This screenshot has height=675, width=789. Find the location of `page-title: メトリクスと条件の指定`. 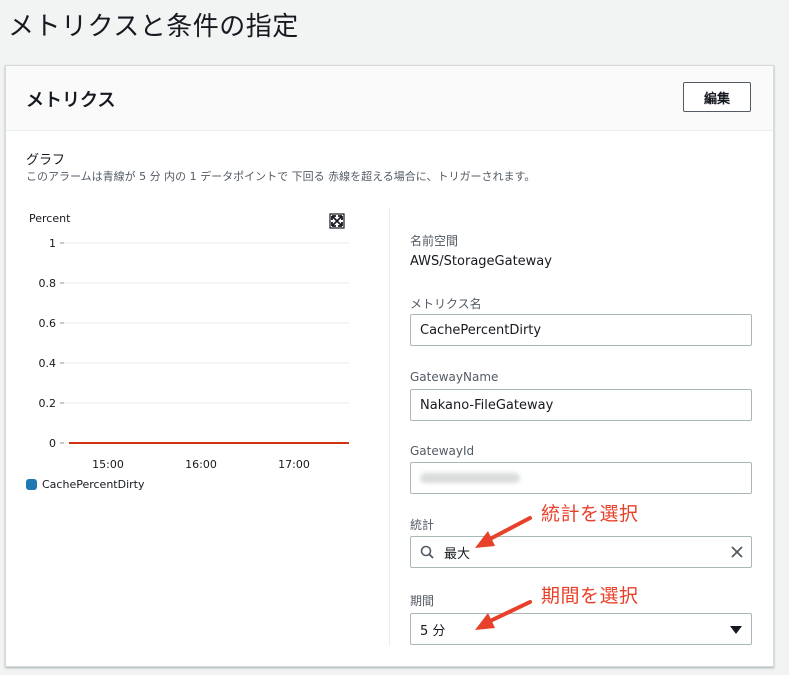

page-title: メトリクスと条件の指定 is located at coordinates (153, 27).